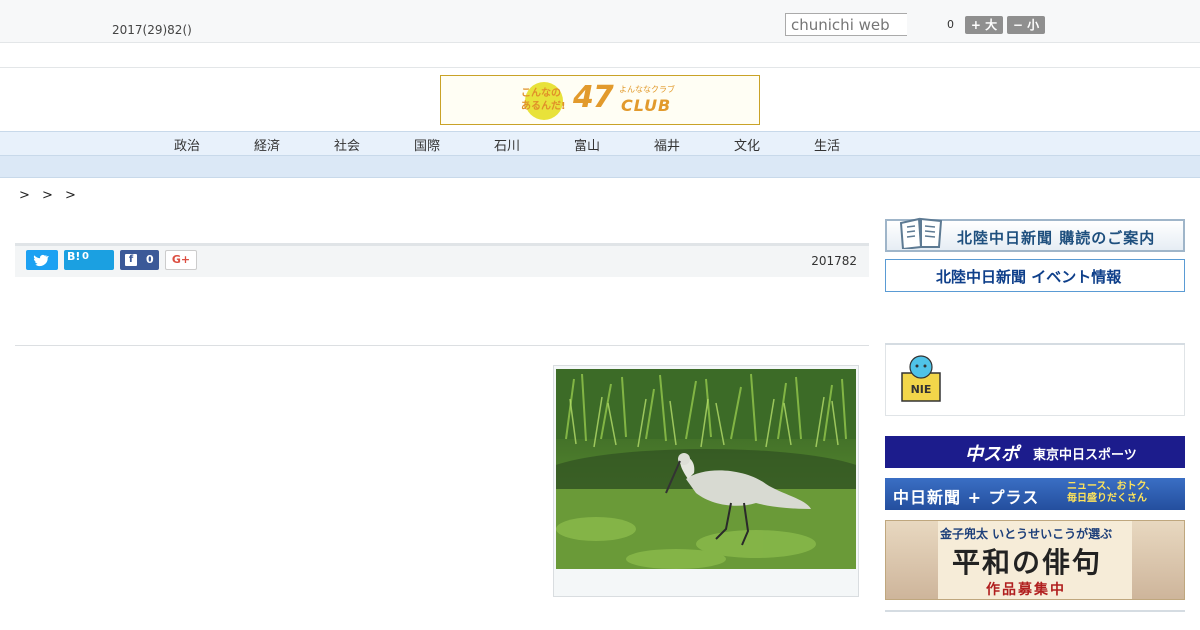 This screenshot has height=630, width=1200. I want to click on peace-haiku-banner: 金子兜太 いとうせいこうが選ぶ 平和の俳句 作品募集中, so click(1035, 560).